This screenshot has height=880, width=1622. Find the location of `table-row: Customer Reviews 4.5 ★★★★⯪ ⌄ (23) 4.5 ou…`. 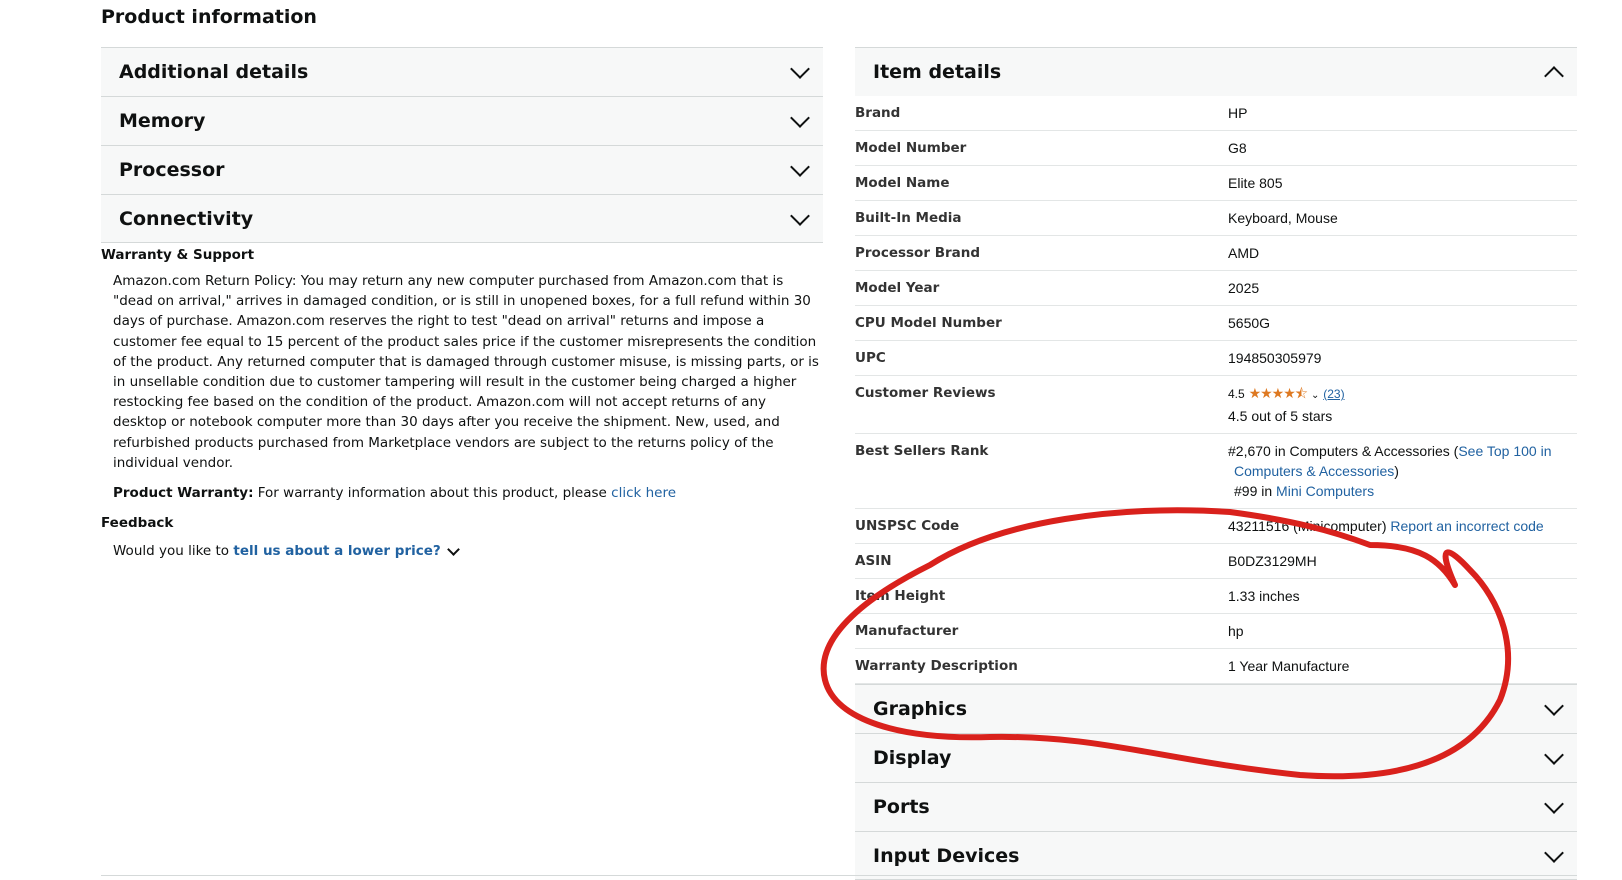

table-row: Customer Reviews 4.5 ★★★★⯪ ⌄ (23) 4.5 ou… is located at coordinates (1216, 404).